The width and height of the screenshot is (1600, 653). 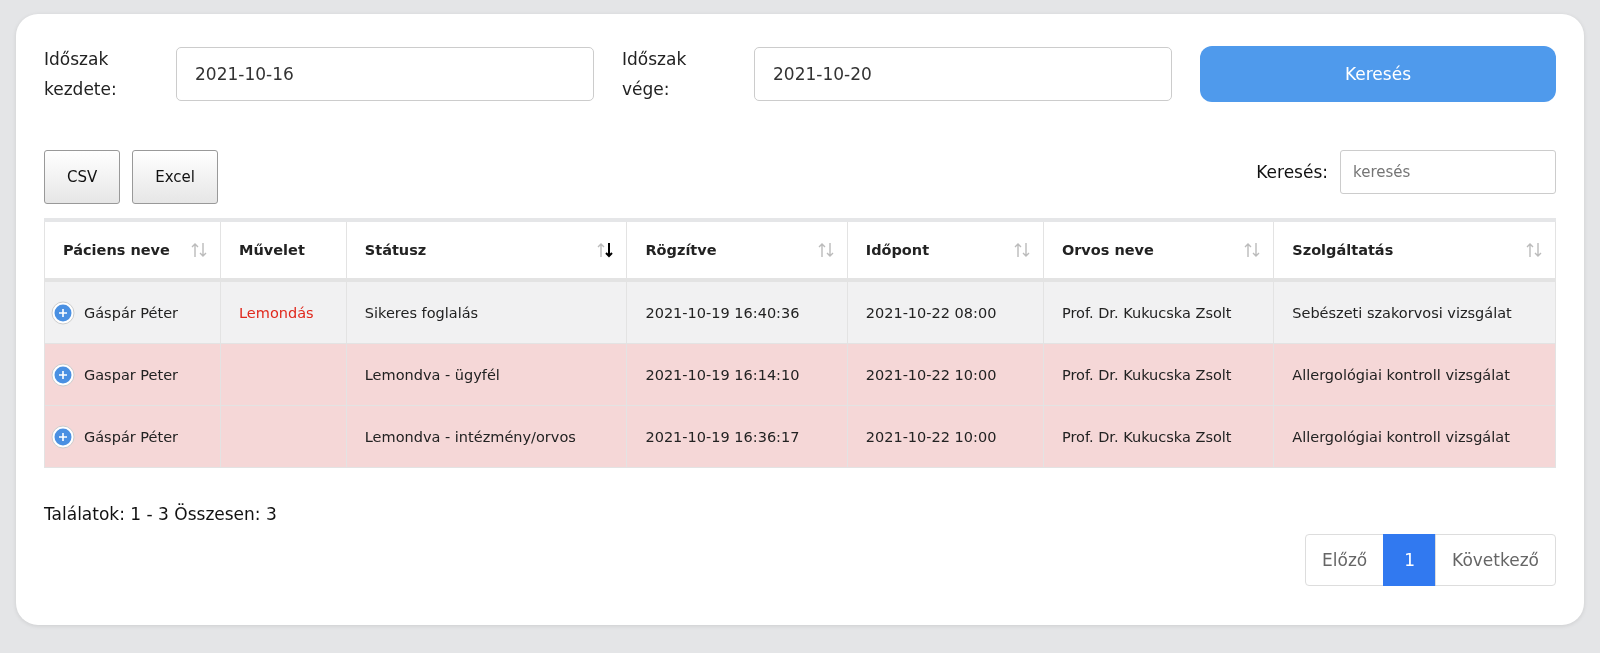 I want to click on pagination-button: Következő, so click(x=1495, y=560).